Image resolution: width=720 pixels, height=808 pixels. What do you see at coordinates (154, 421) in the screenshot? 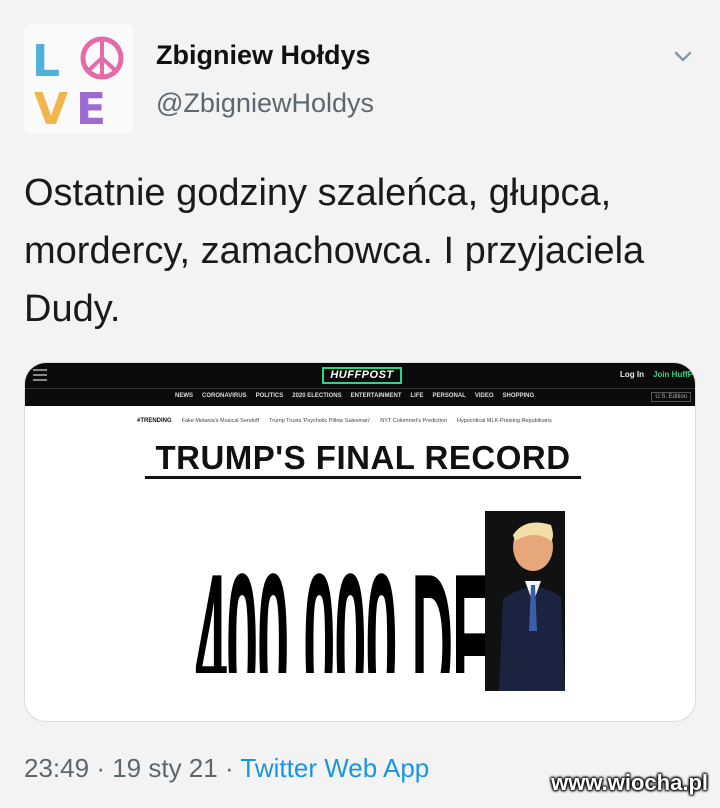
I see `trending-tag: #TRENDING` at bounding box center [154, 421].